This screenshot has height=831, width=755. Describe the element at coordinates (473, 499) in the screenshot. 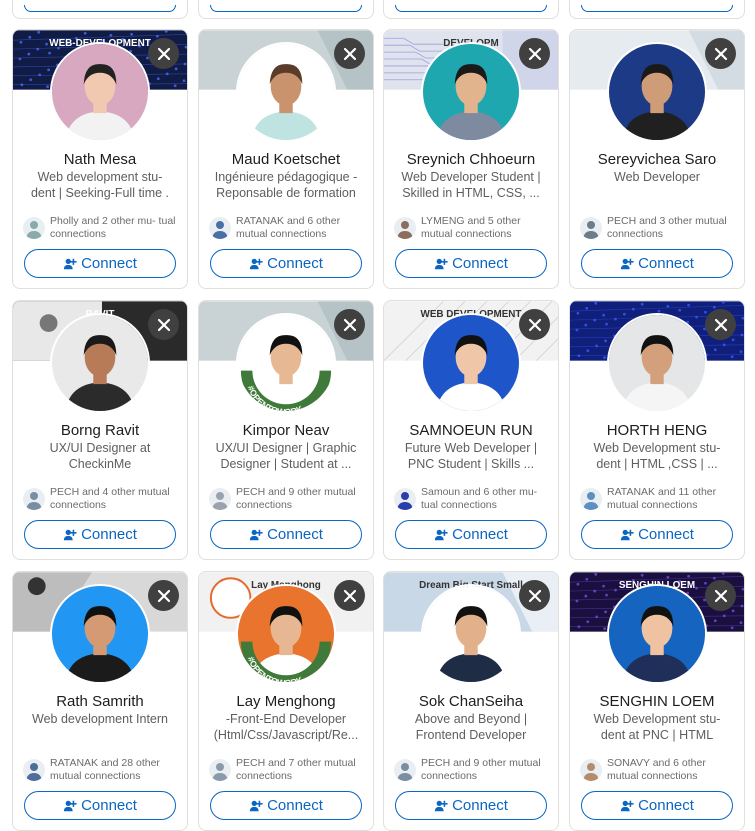

I see `mutual-connections: Samoun and 6 other mu- tual connections` at that location.